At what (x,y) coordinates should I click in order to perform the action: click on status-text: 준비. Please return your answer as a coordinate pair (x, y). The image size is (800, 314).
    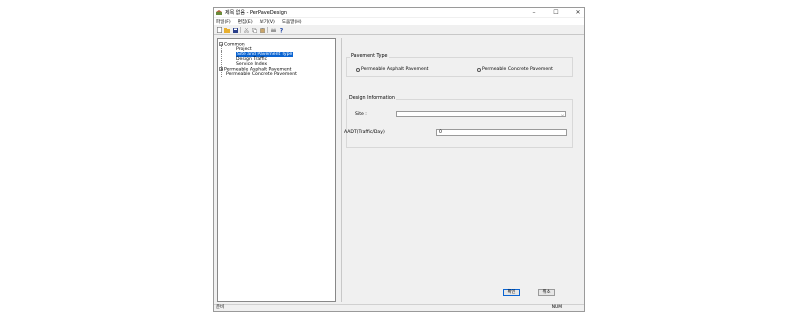
    Looking at the image, I should click on (220, 307).